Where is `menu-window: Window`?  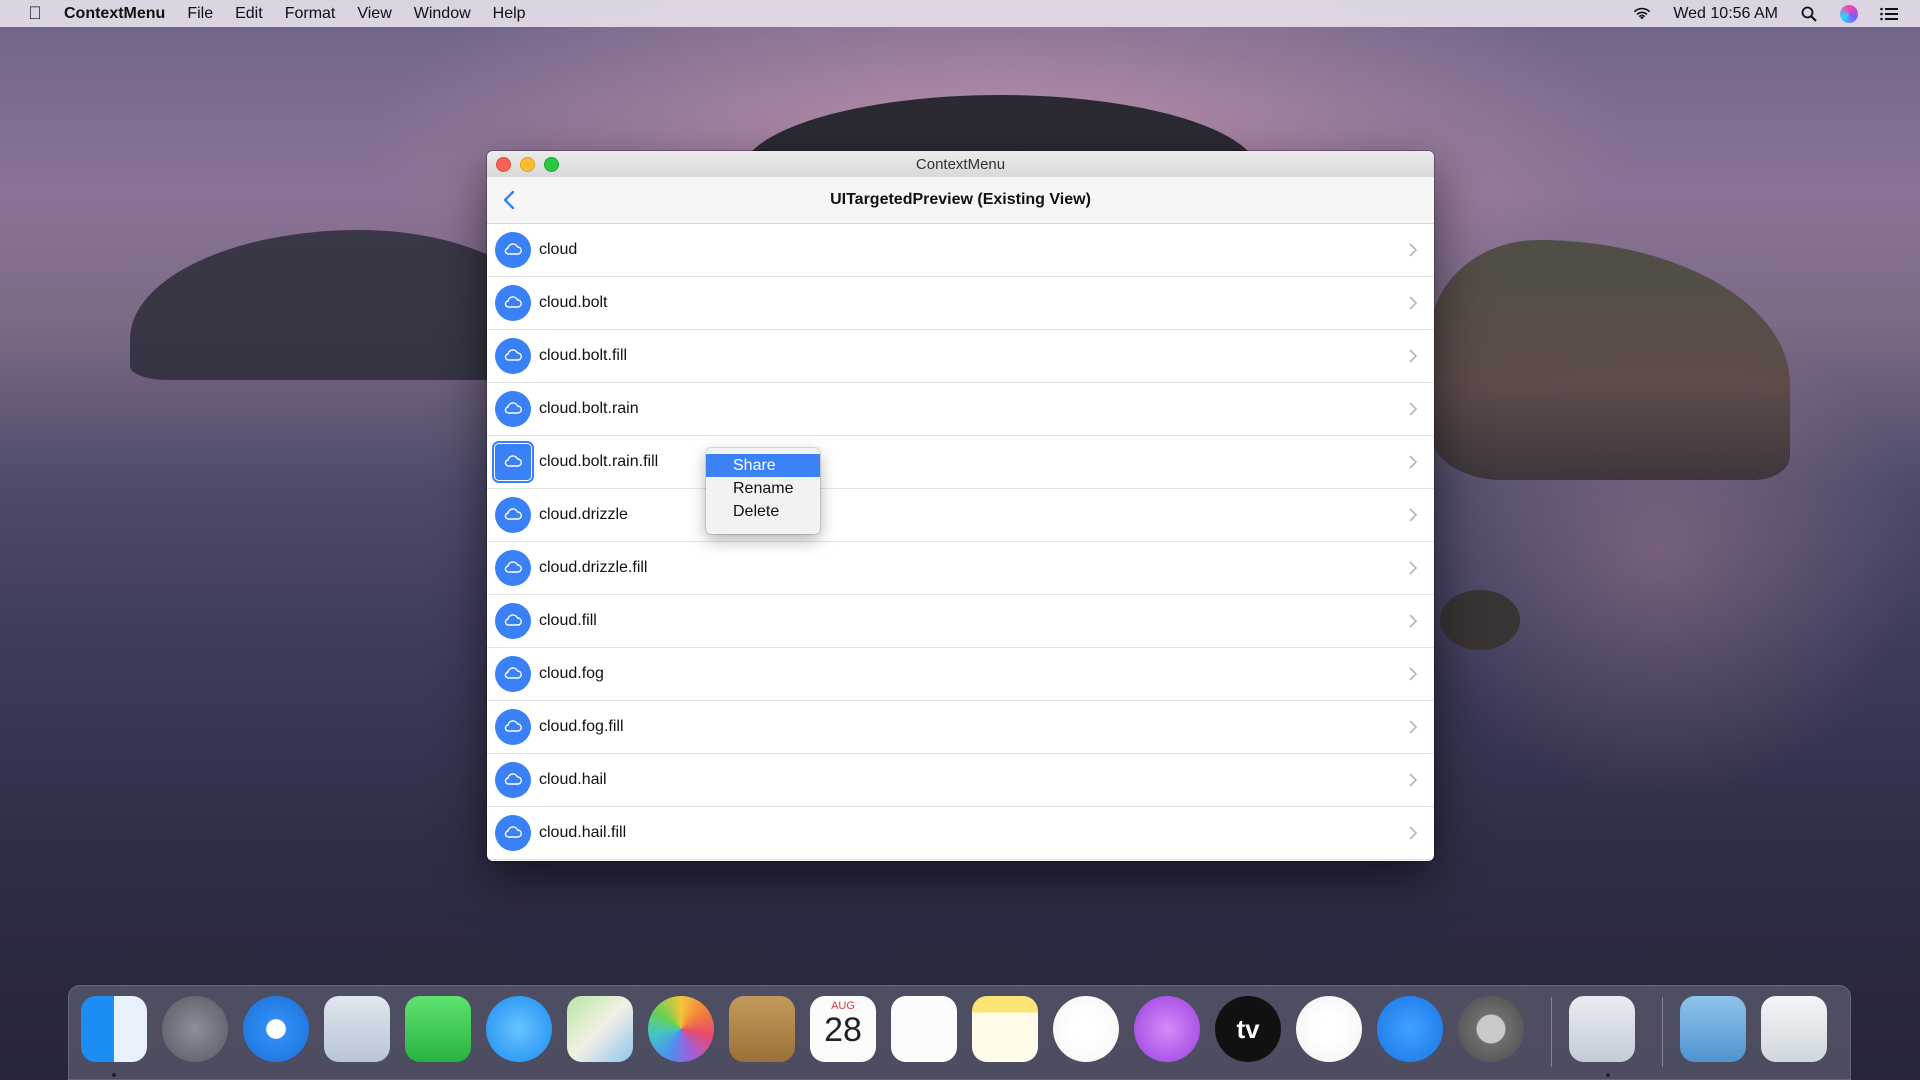
menu-window: Window is located at coordinates (442, 14).